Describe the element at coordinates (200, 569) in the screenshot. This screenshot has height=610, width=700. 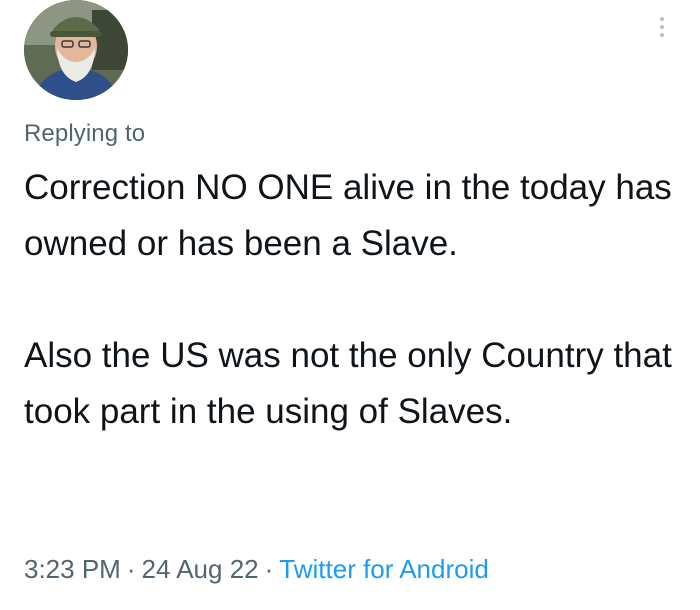
I see `tweet-date: 24 Aug 22` at that location.